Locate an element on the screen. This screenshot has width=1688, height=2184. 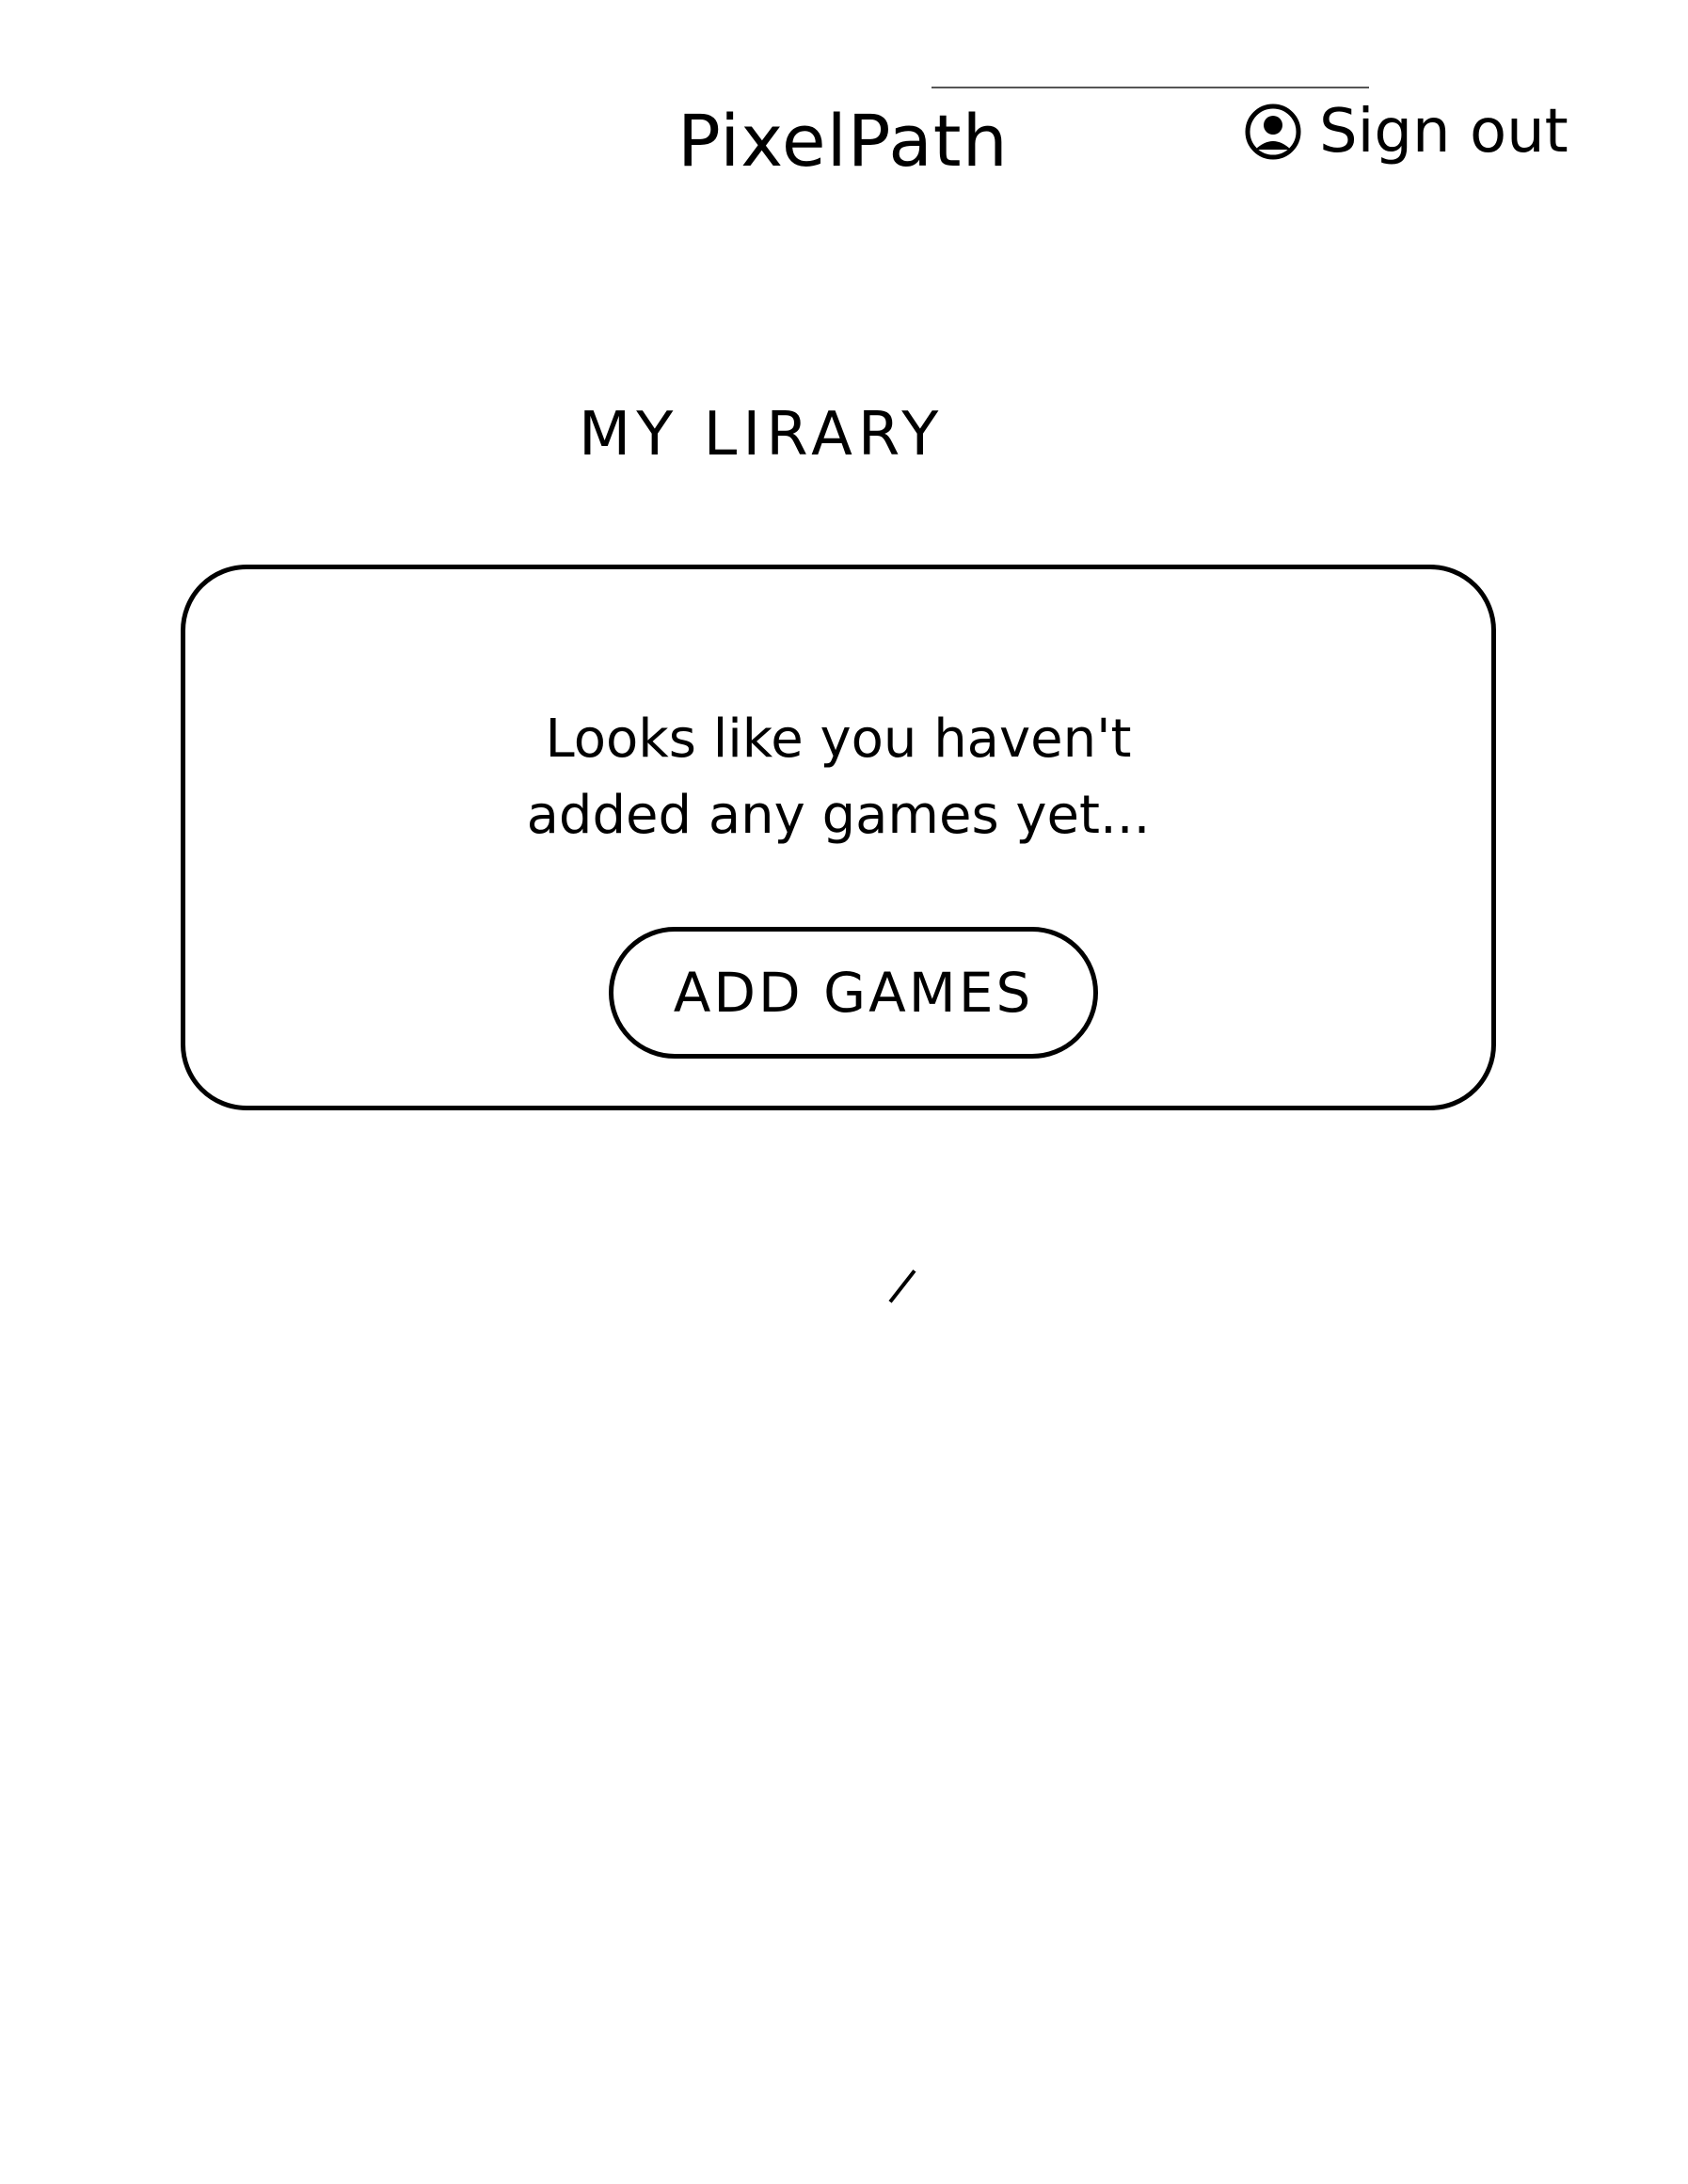
library-heading: MY LIRARY is located at coordinates (762, 435).